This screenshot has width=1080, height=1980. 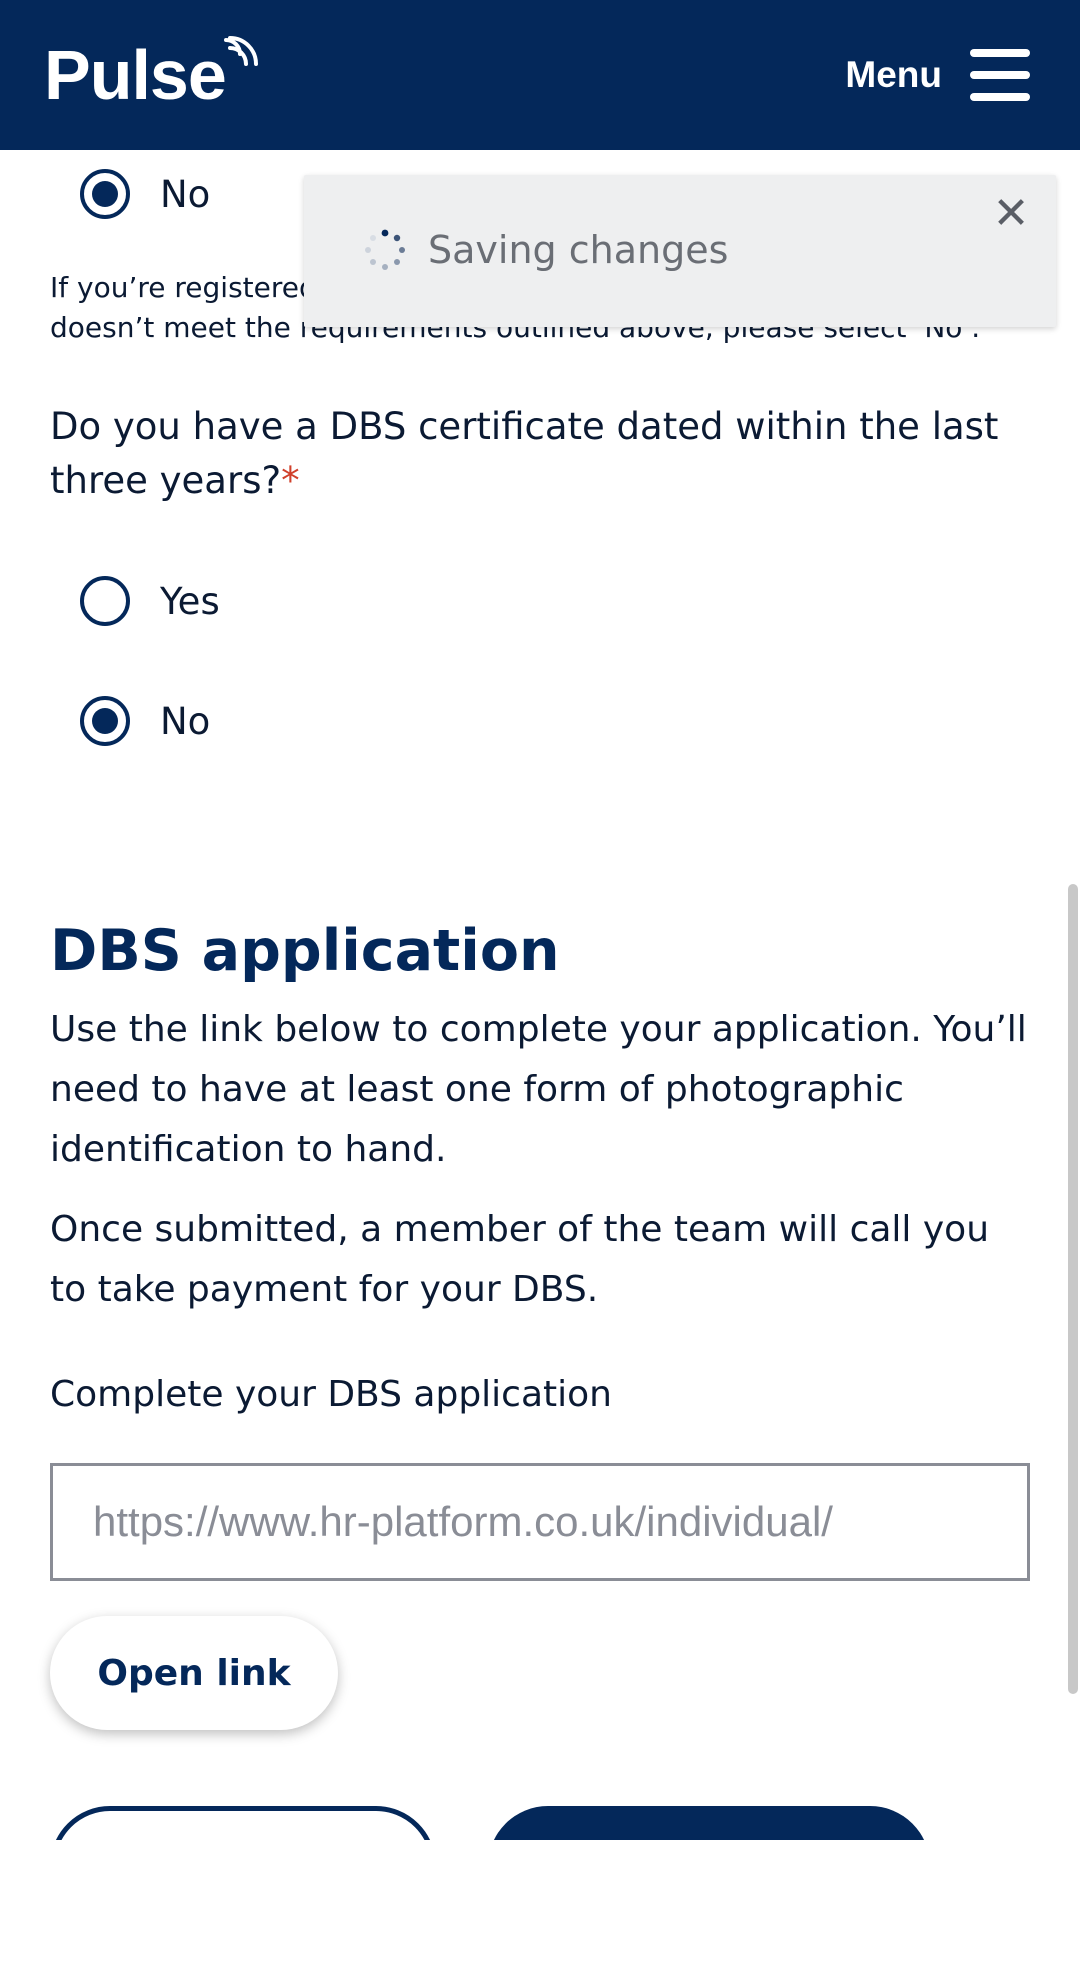 I want to click on radio-option-yes: Yes, so click(x=150, y=601).